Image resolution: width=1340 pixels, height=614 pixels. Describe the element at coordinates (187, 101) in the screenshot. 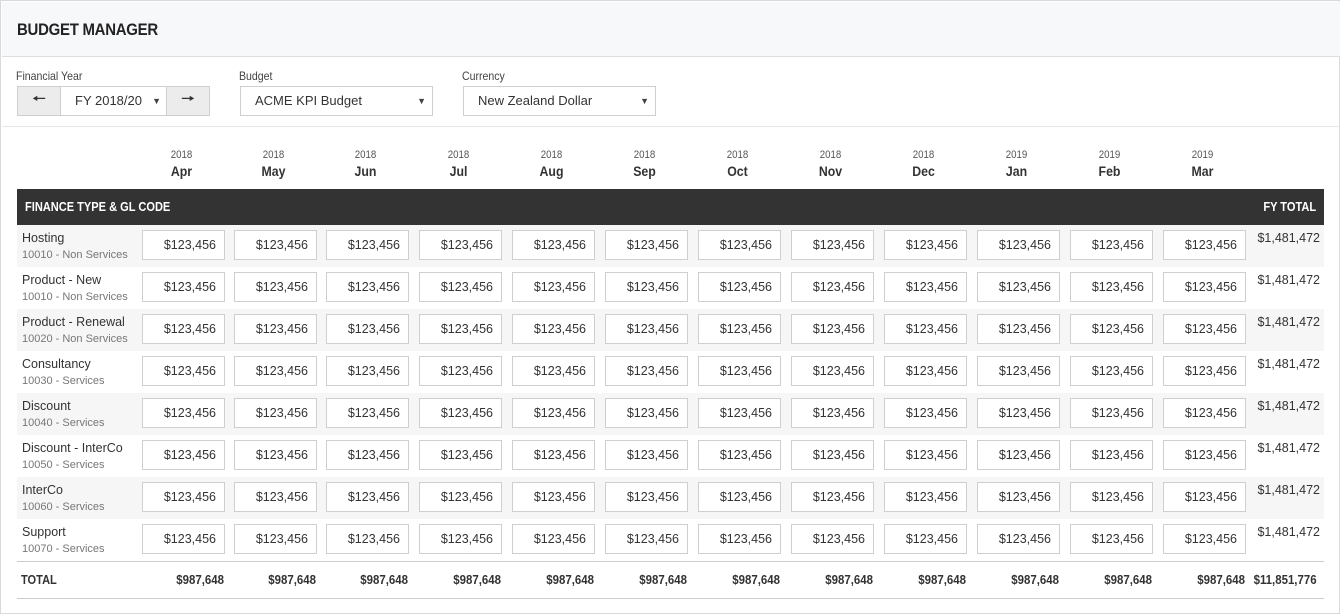

I see `next-year-button: 🠖` at that location.